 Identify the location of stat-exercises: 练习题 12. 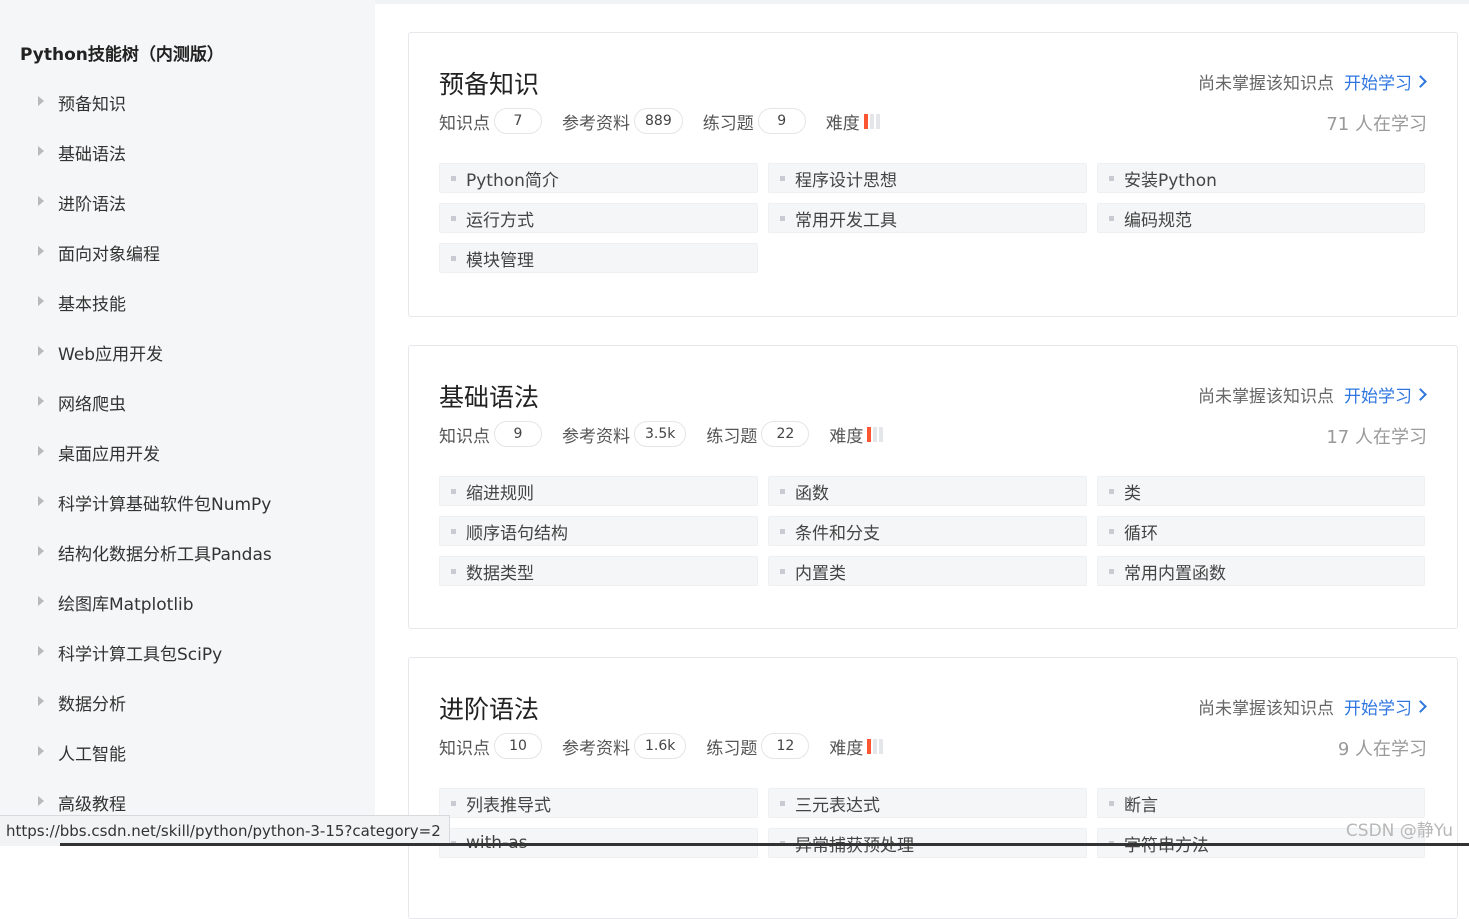
(758, 746).